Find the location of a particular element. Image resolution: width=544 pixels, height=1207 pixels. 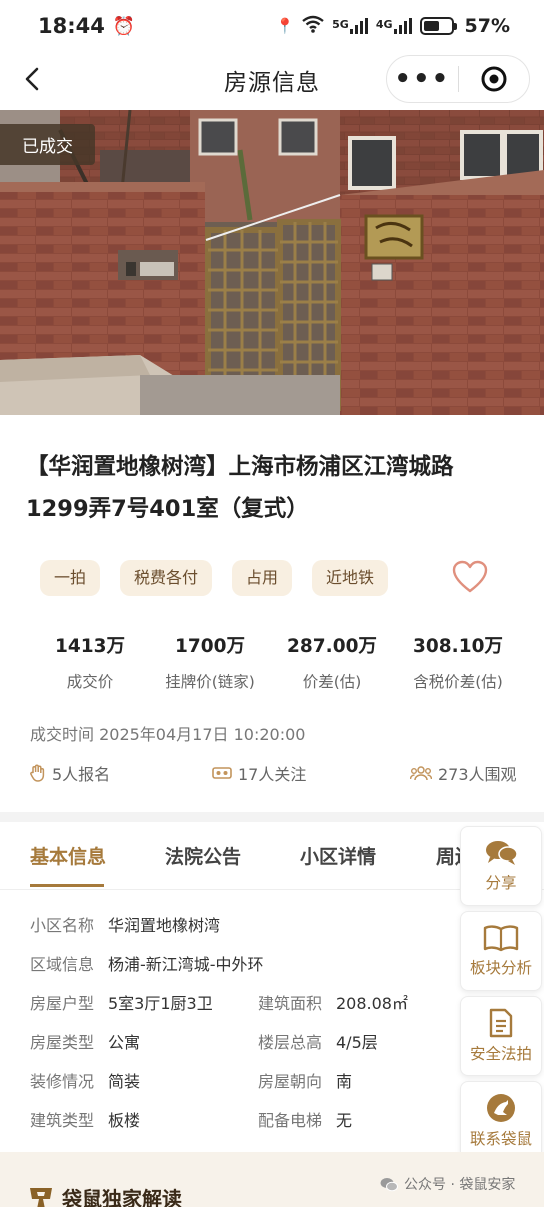

info-value: 简装 is located at coordinates (124, 1081).